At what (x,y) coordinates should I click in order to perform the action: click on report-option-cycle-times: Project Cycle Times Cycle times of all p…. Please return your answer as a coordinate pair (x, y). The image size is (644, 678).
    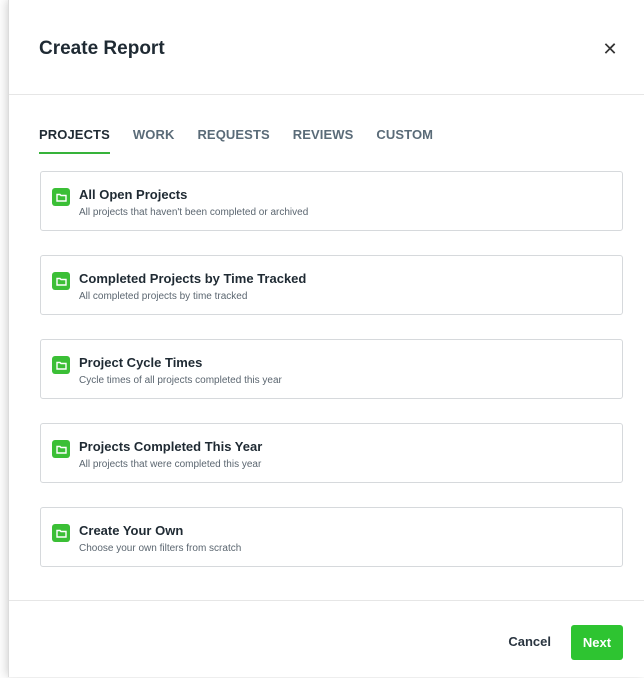
    Looking at the image, I should click on (331, 369).